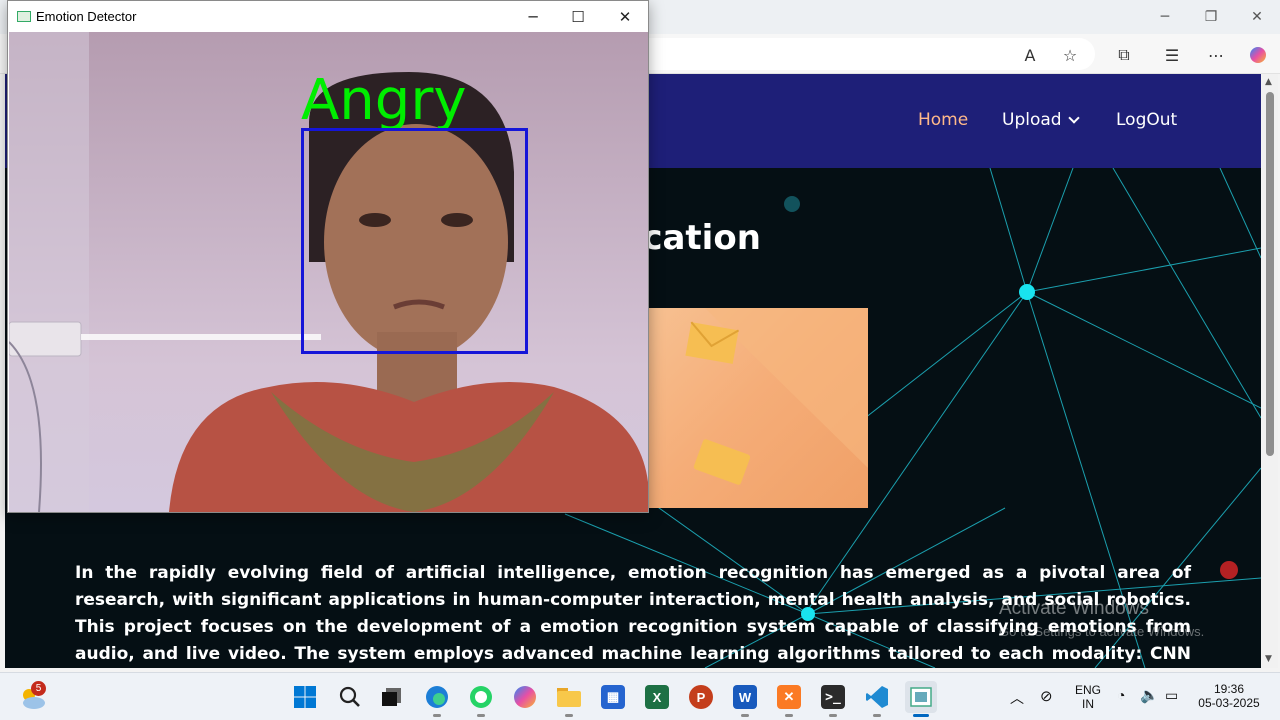  Describe the element at coordinates (1088, 704) in the screenshot. I see `region-code: IN` at that location.